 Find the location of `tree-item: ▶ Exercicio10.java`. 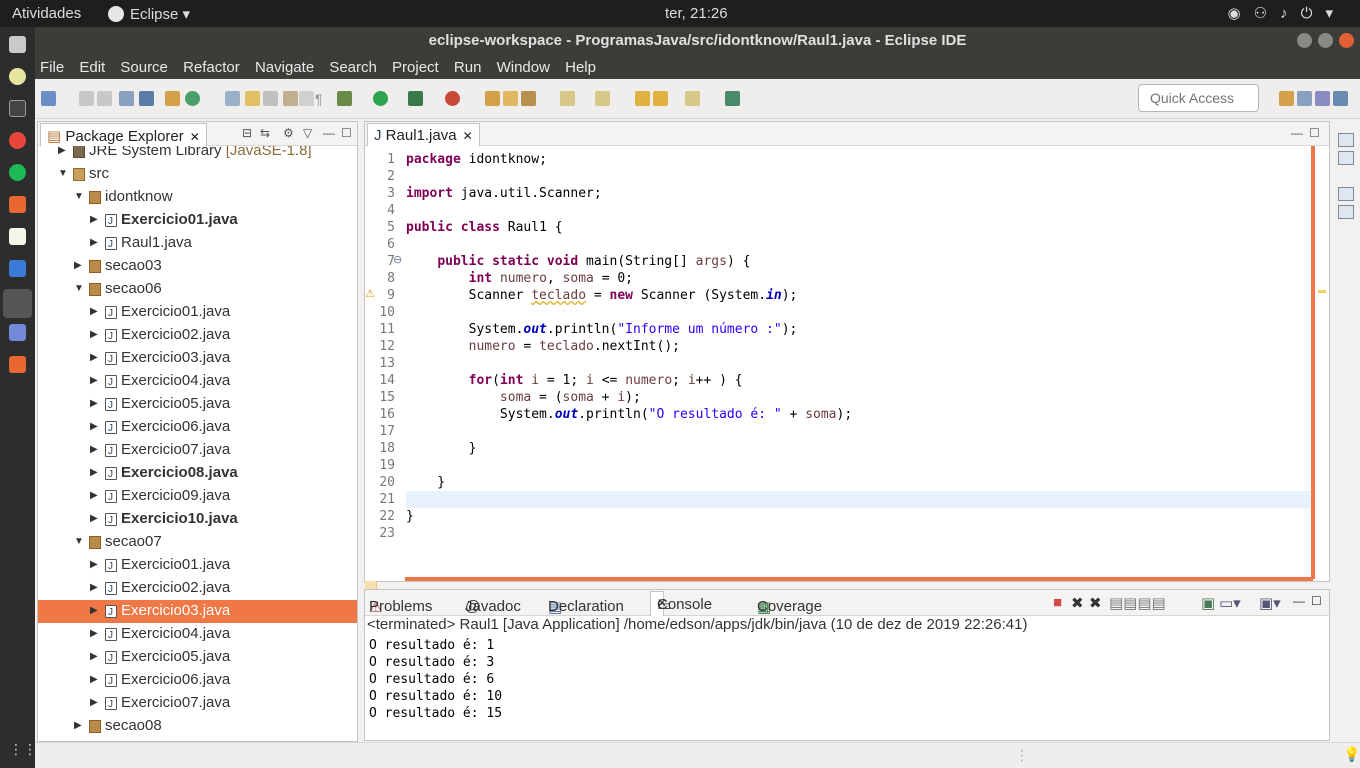

tree-item: ▶ Exercicio10.java is located at coordinates (197, 520).